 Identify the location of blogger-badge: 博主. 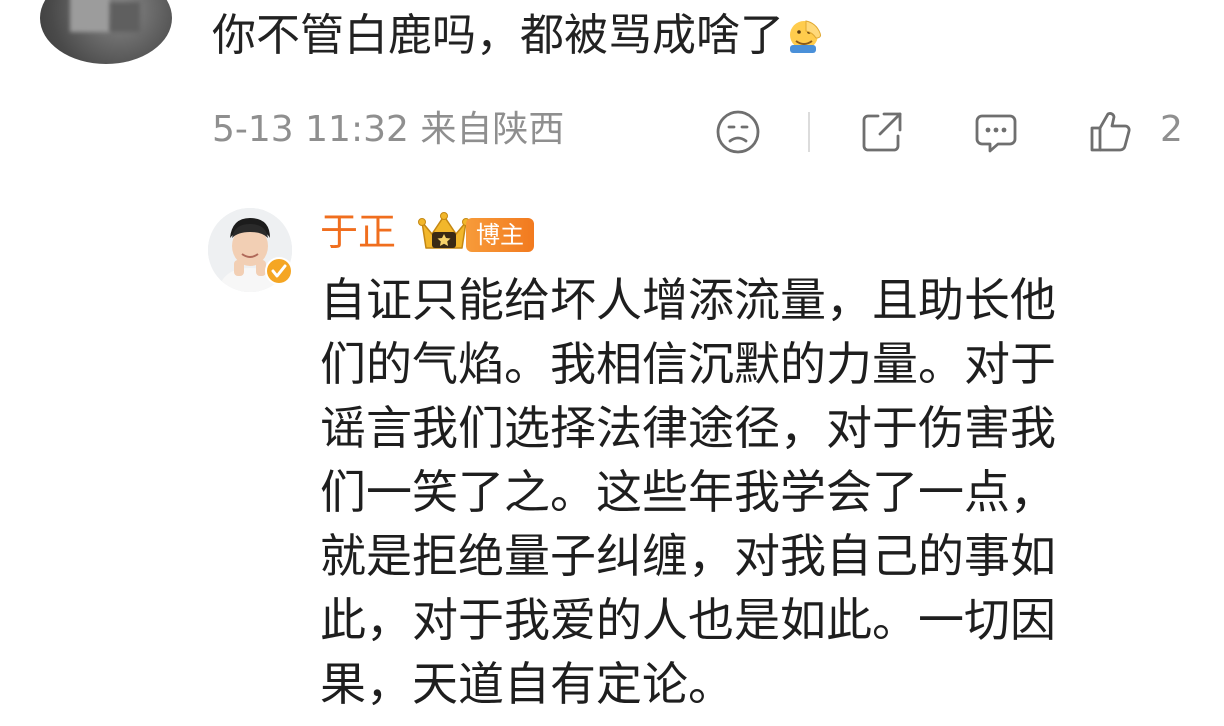
(500, 235).